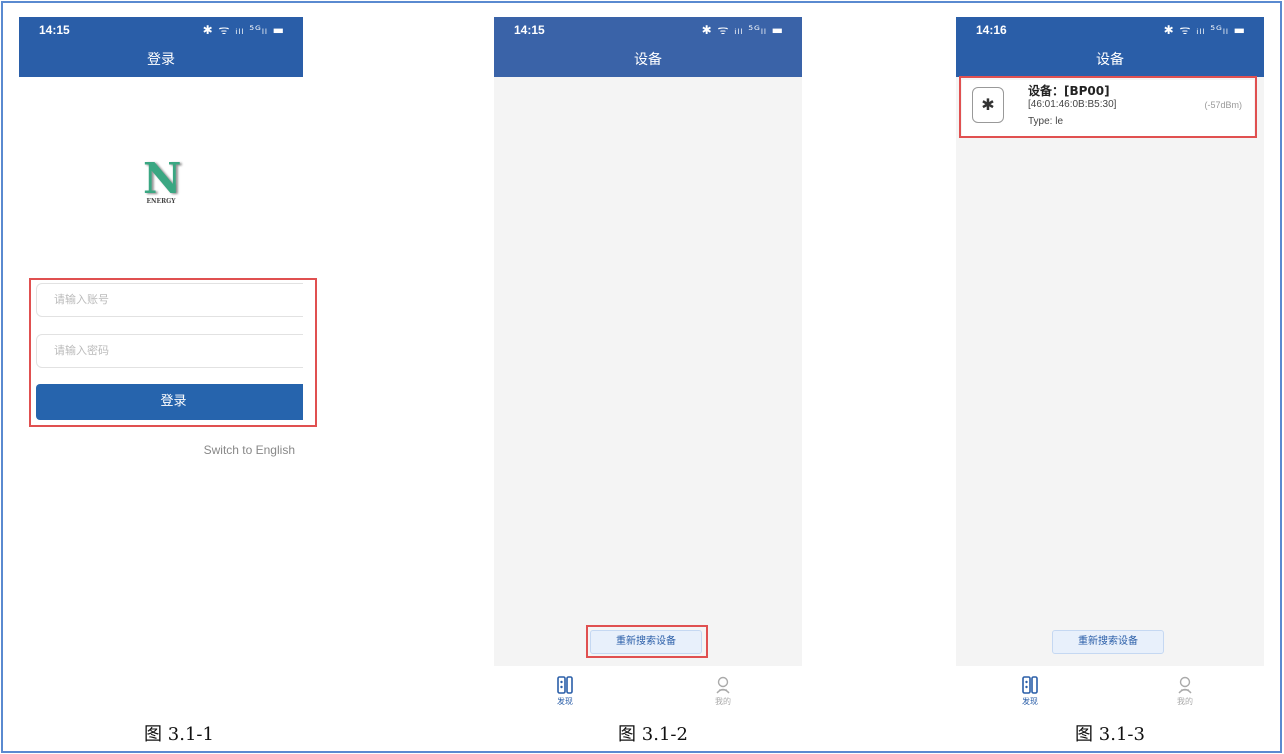 The width and height of the screenshot is (1284, 754). Describe the element at coordinates (1110, 734) in the screenshot. I see `caption-figure-3: 图 3.1-3` at that location.